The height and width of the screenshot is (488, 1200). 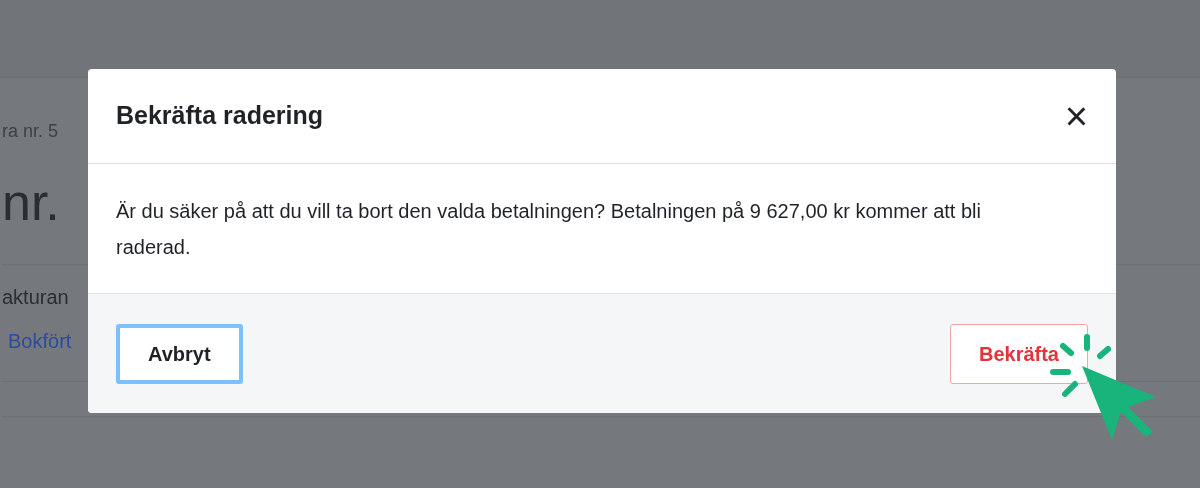 What do you see at coordinates (35, 297) in the screenshot?
I see `description-text: akturan` at bounding box center [35, 297].